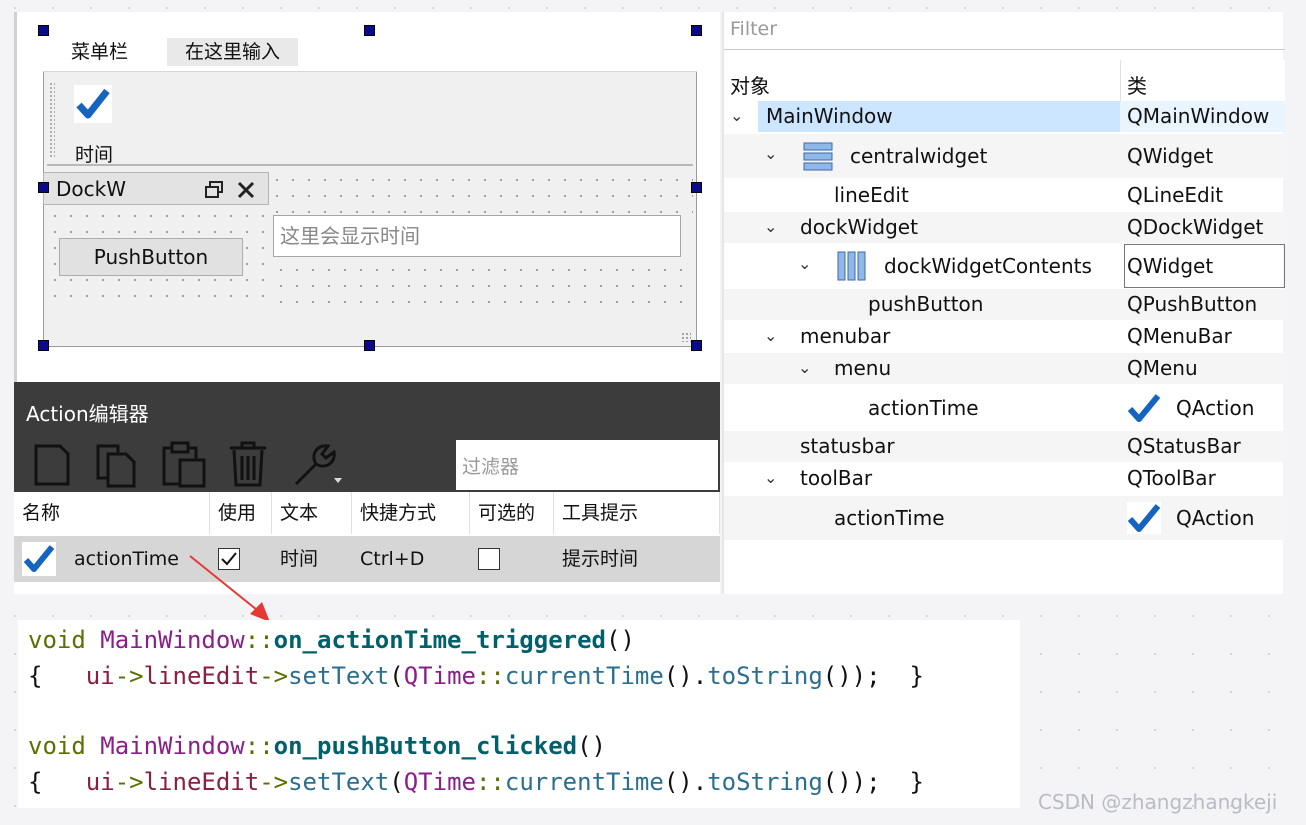 Image resolution: width=1306 pixels, height=825 pixels. What do you see at coordinates (370, 51) in the screenshot?
I see `form-menubar: 菜单栏 在这里输入` at bounding box center [370, 51].